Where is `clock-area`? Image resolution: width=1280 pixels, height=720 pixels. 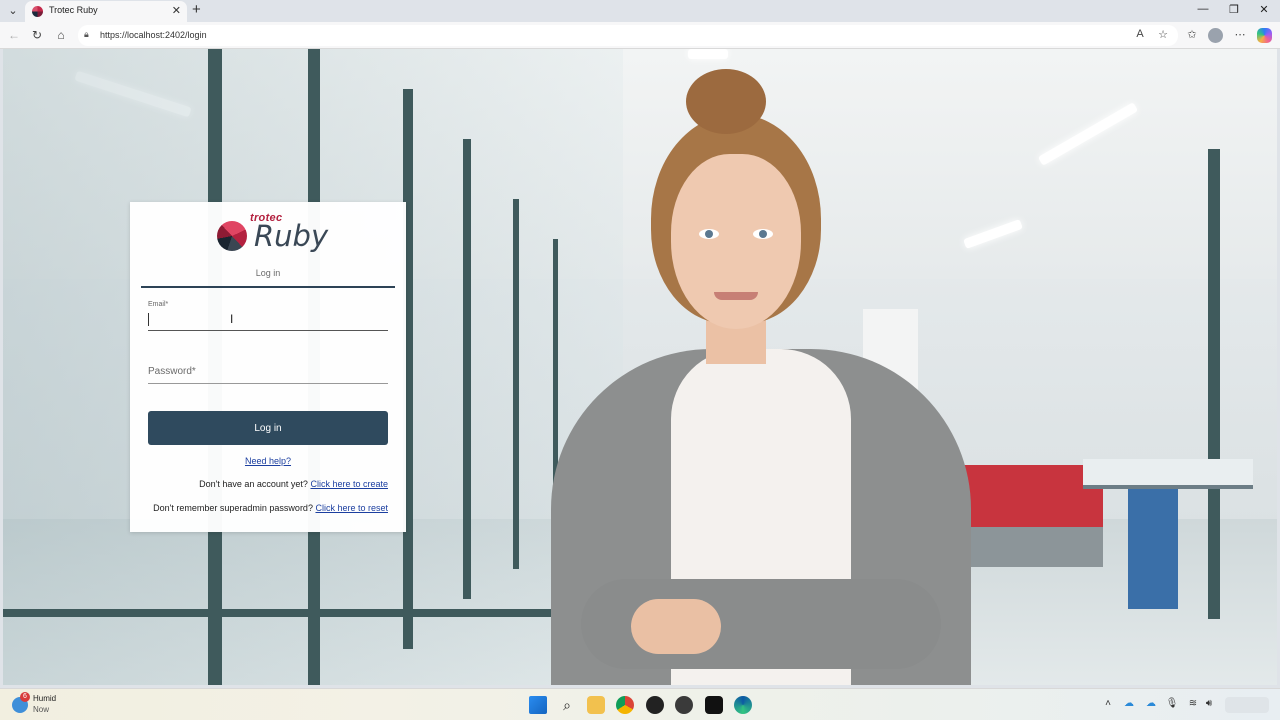 clock-area is located at coordinates (1247, 705).